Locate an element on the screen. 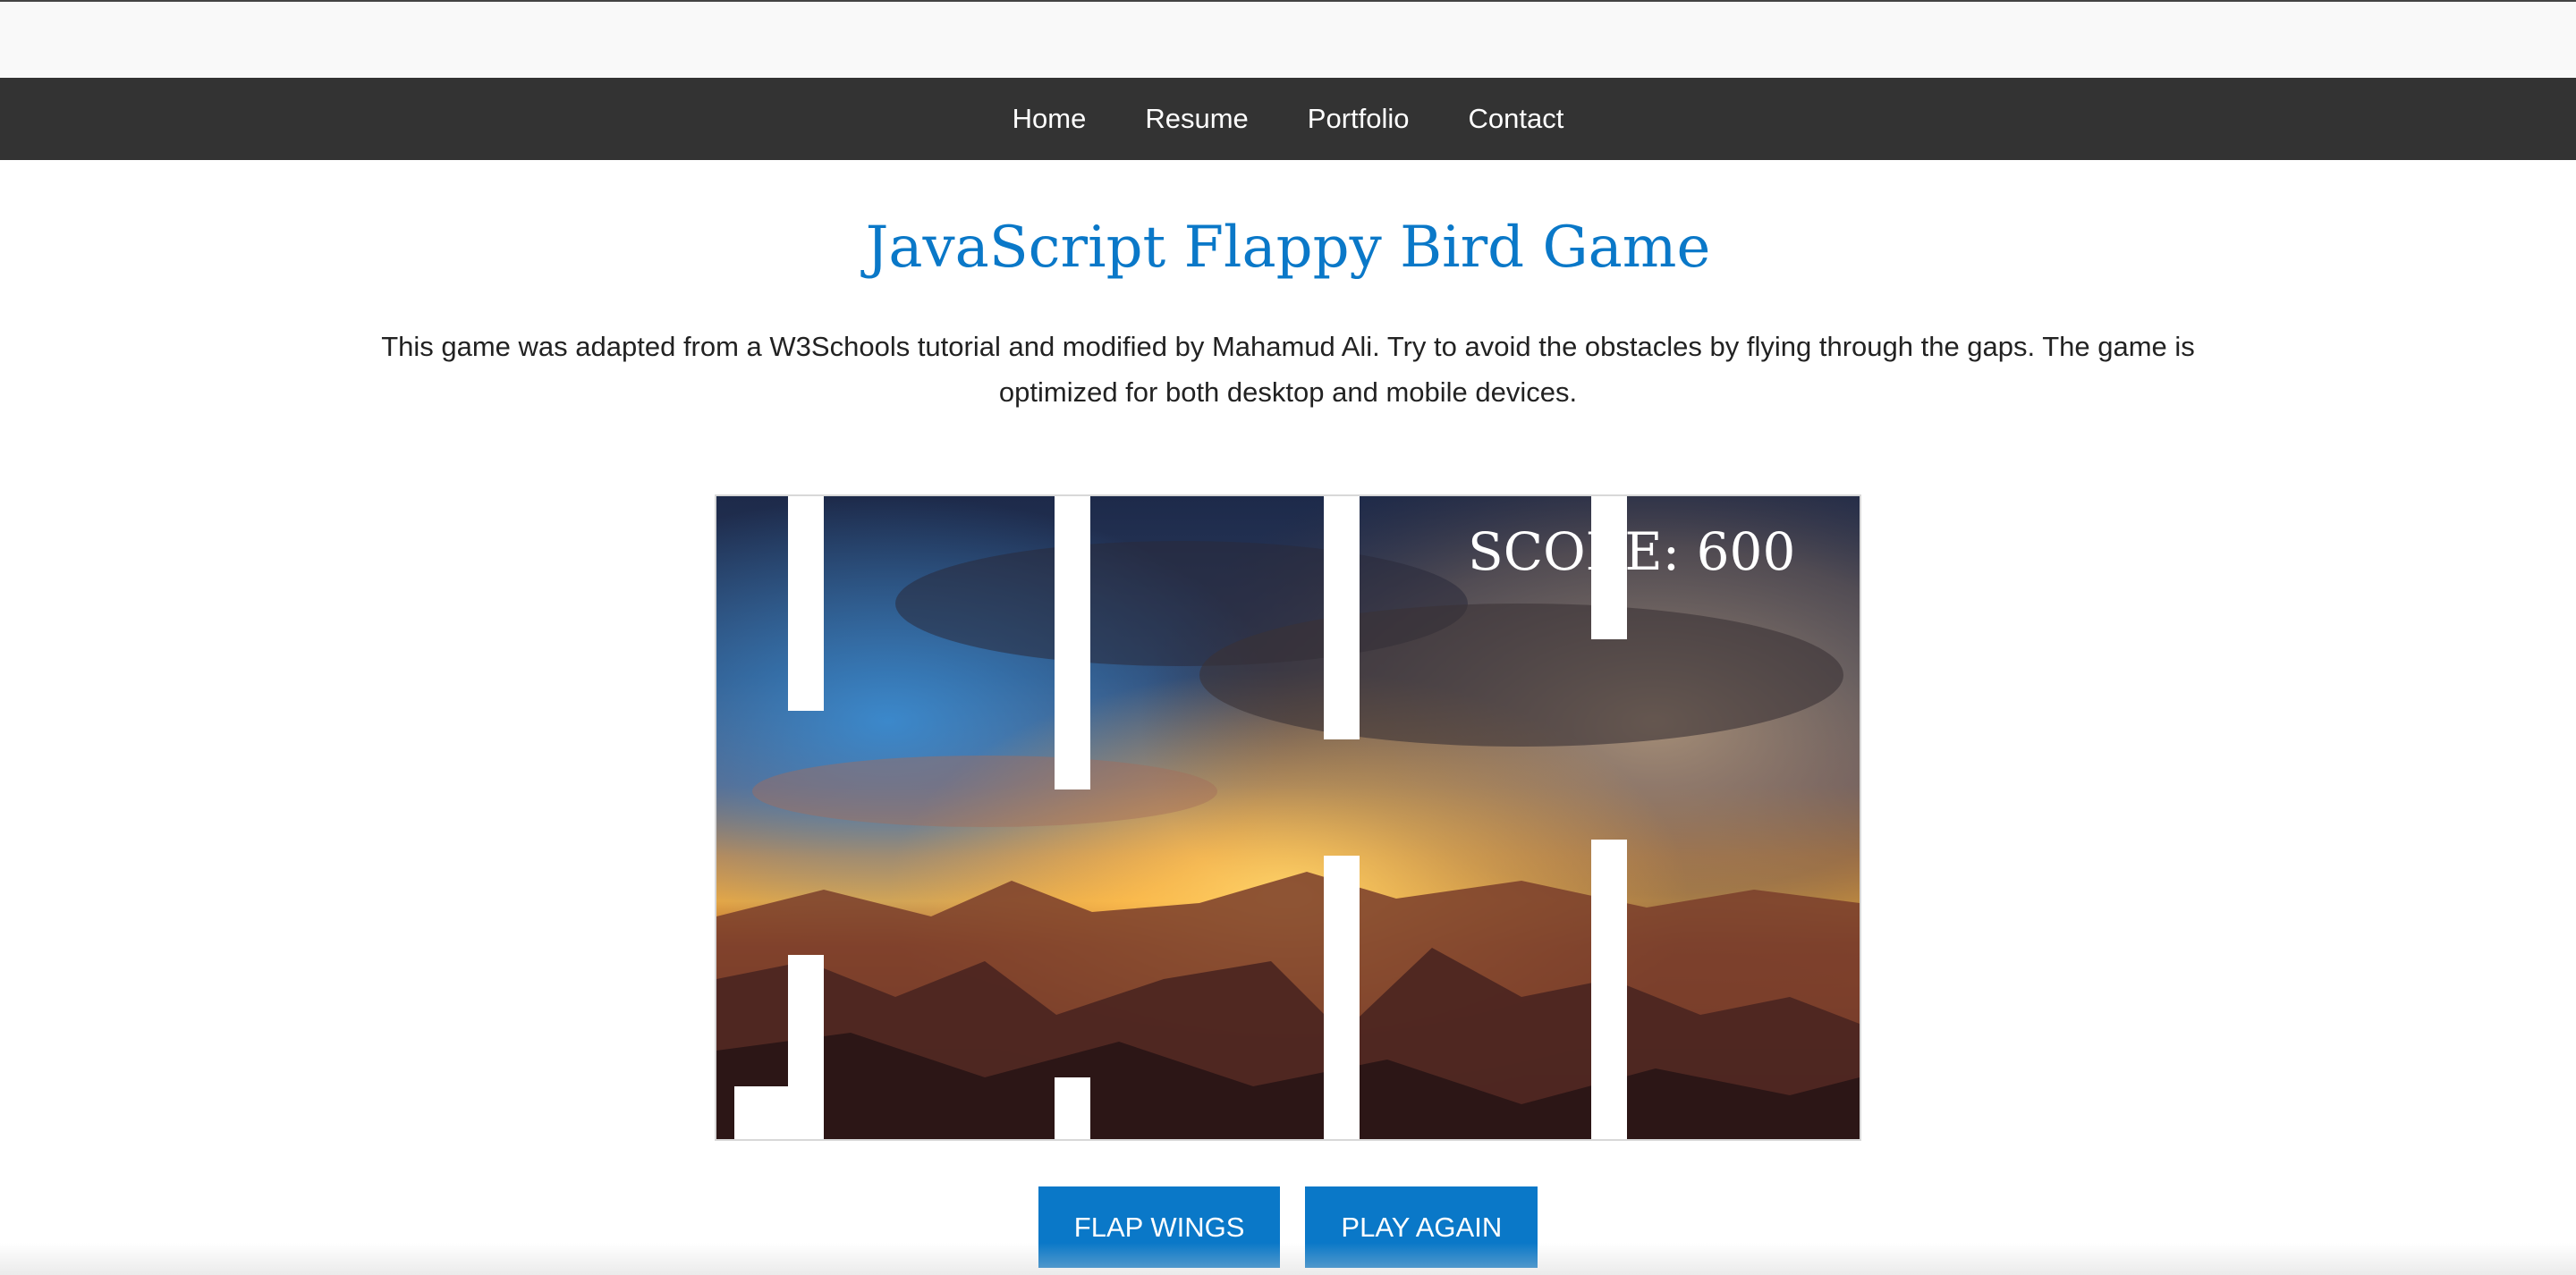 This screenshot has height=1275, width=2576. nav-home-link: Home is located at coordinates (1050, 119).